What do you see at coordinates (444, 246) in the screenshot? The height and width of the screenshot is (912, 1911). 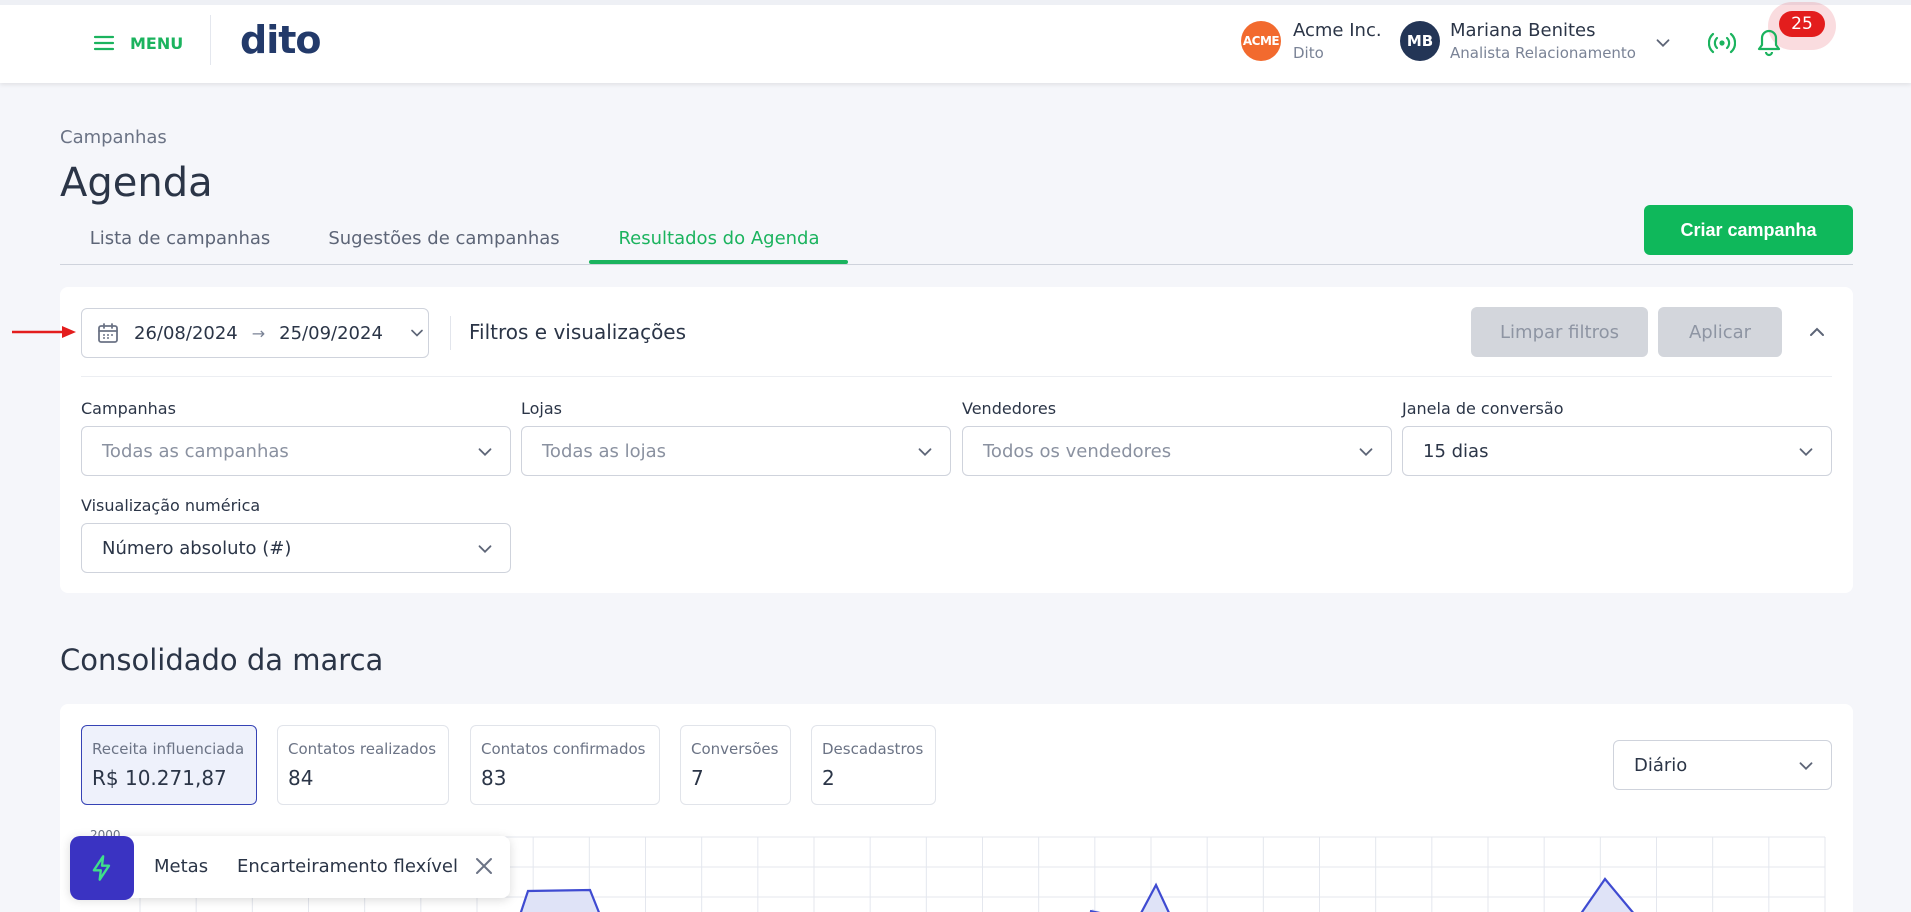 I see `tab-sugestoes-de-campanhas: Sugestões de campanhas` at bounding box center [444, 246].